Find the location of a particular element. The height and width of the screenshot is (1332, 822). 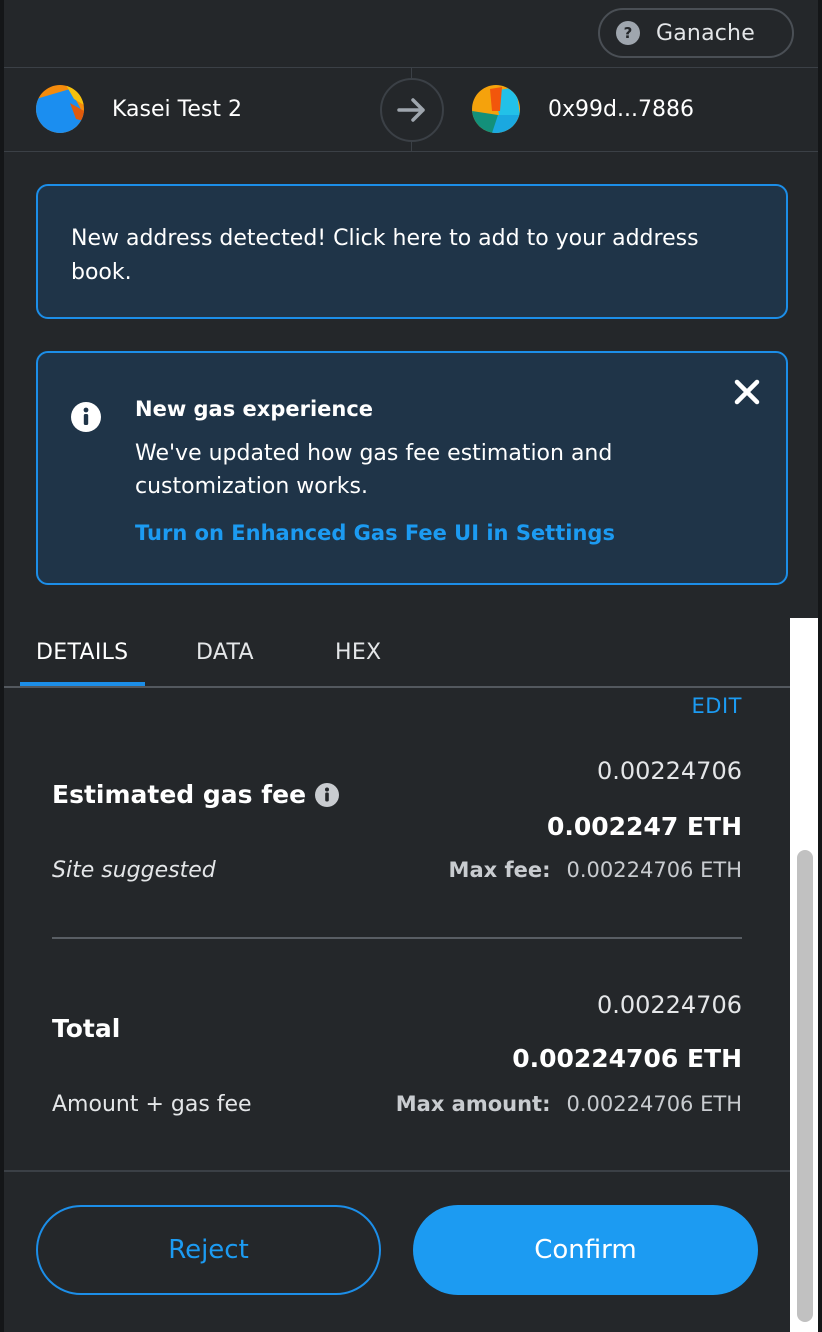

network-bar: ? Ganache is located at coordinates (411, 34).